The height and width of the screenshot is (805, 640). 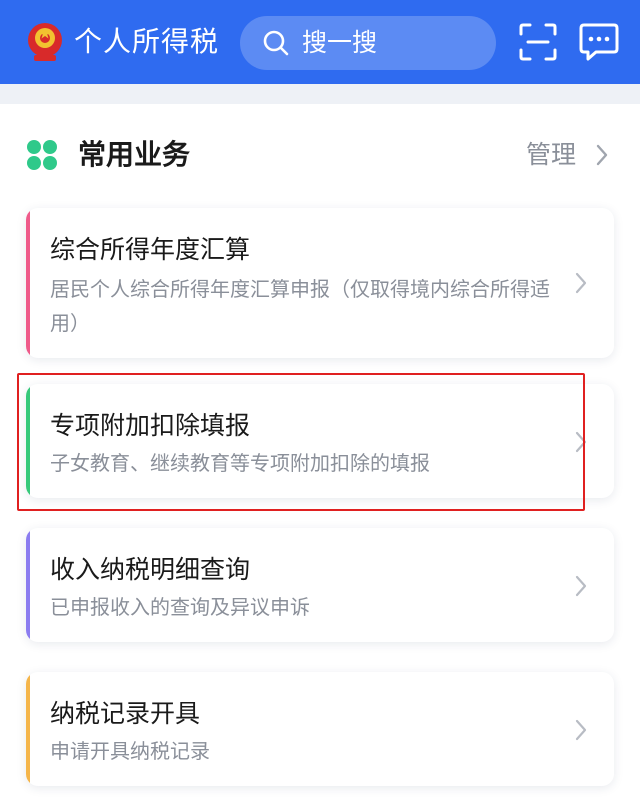 I want to click on search-placeholder: 搜一搜, so click(x=340, y=42).